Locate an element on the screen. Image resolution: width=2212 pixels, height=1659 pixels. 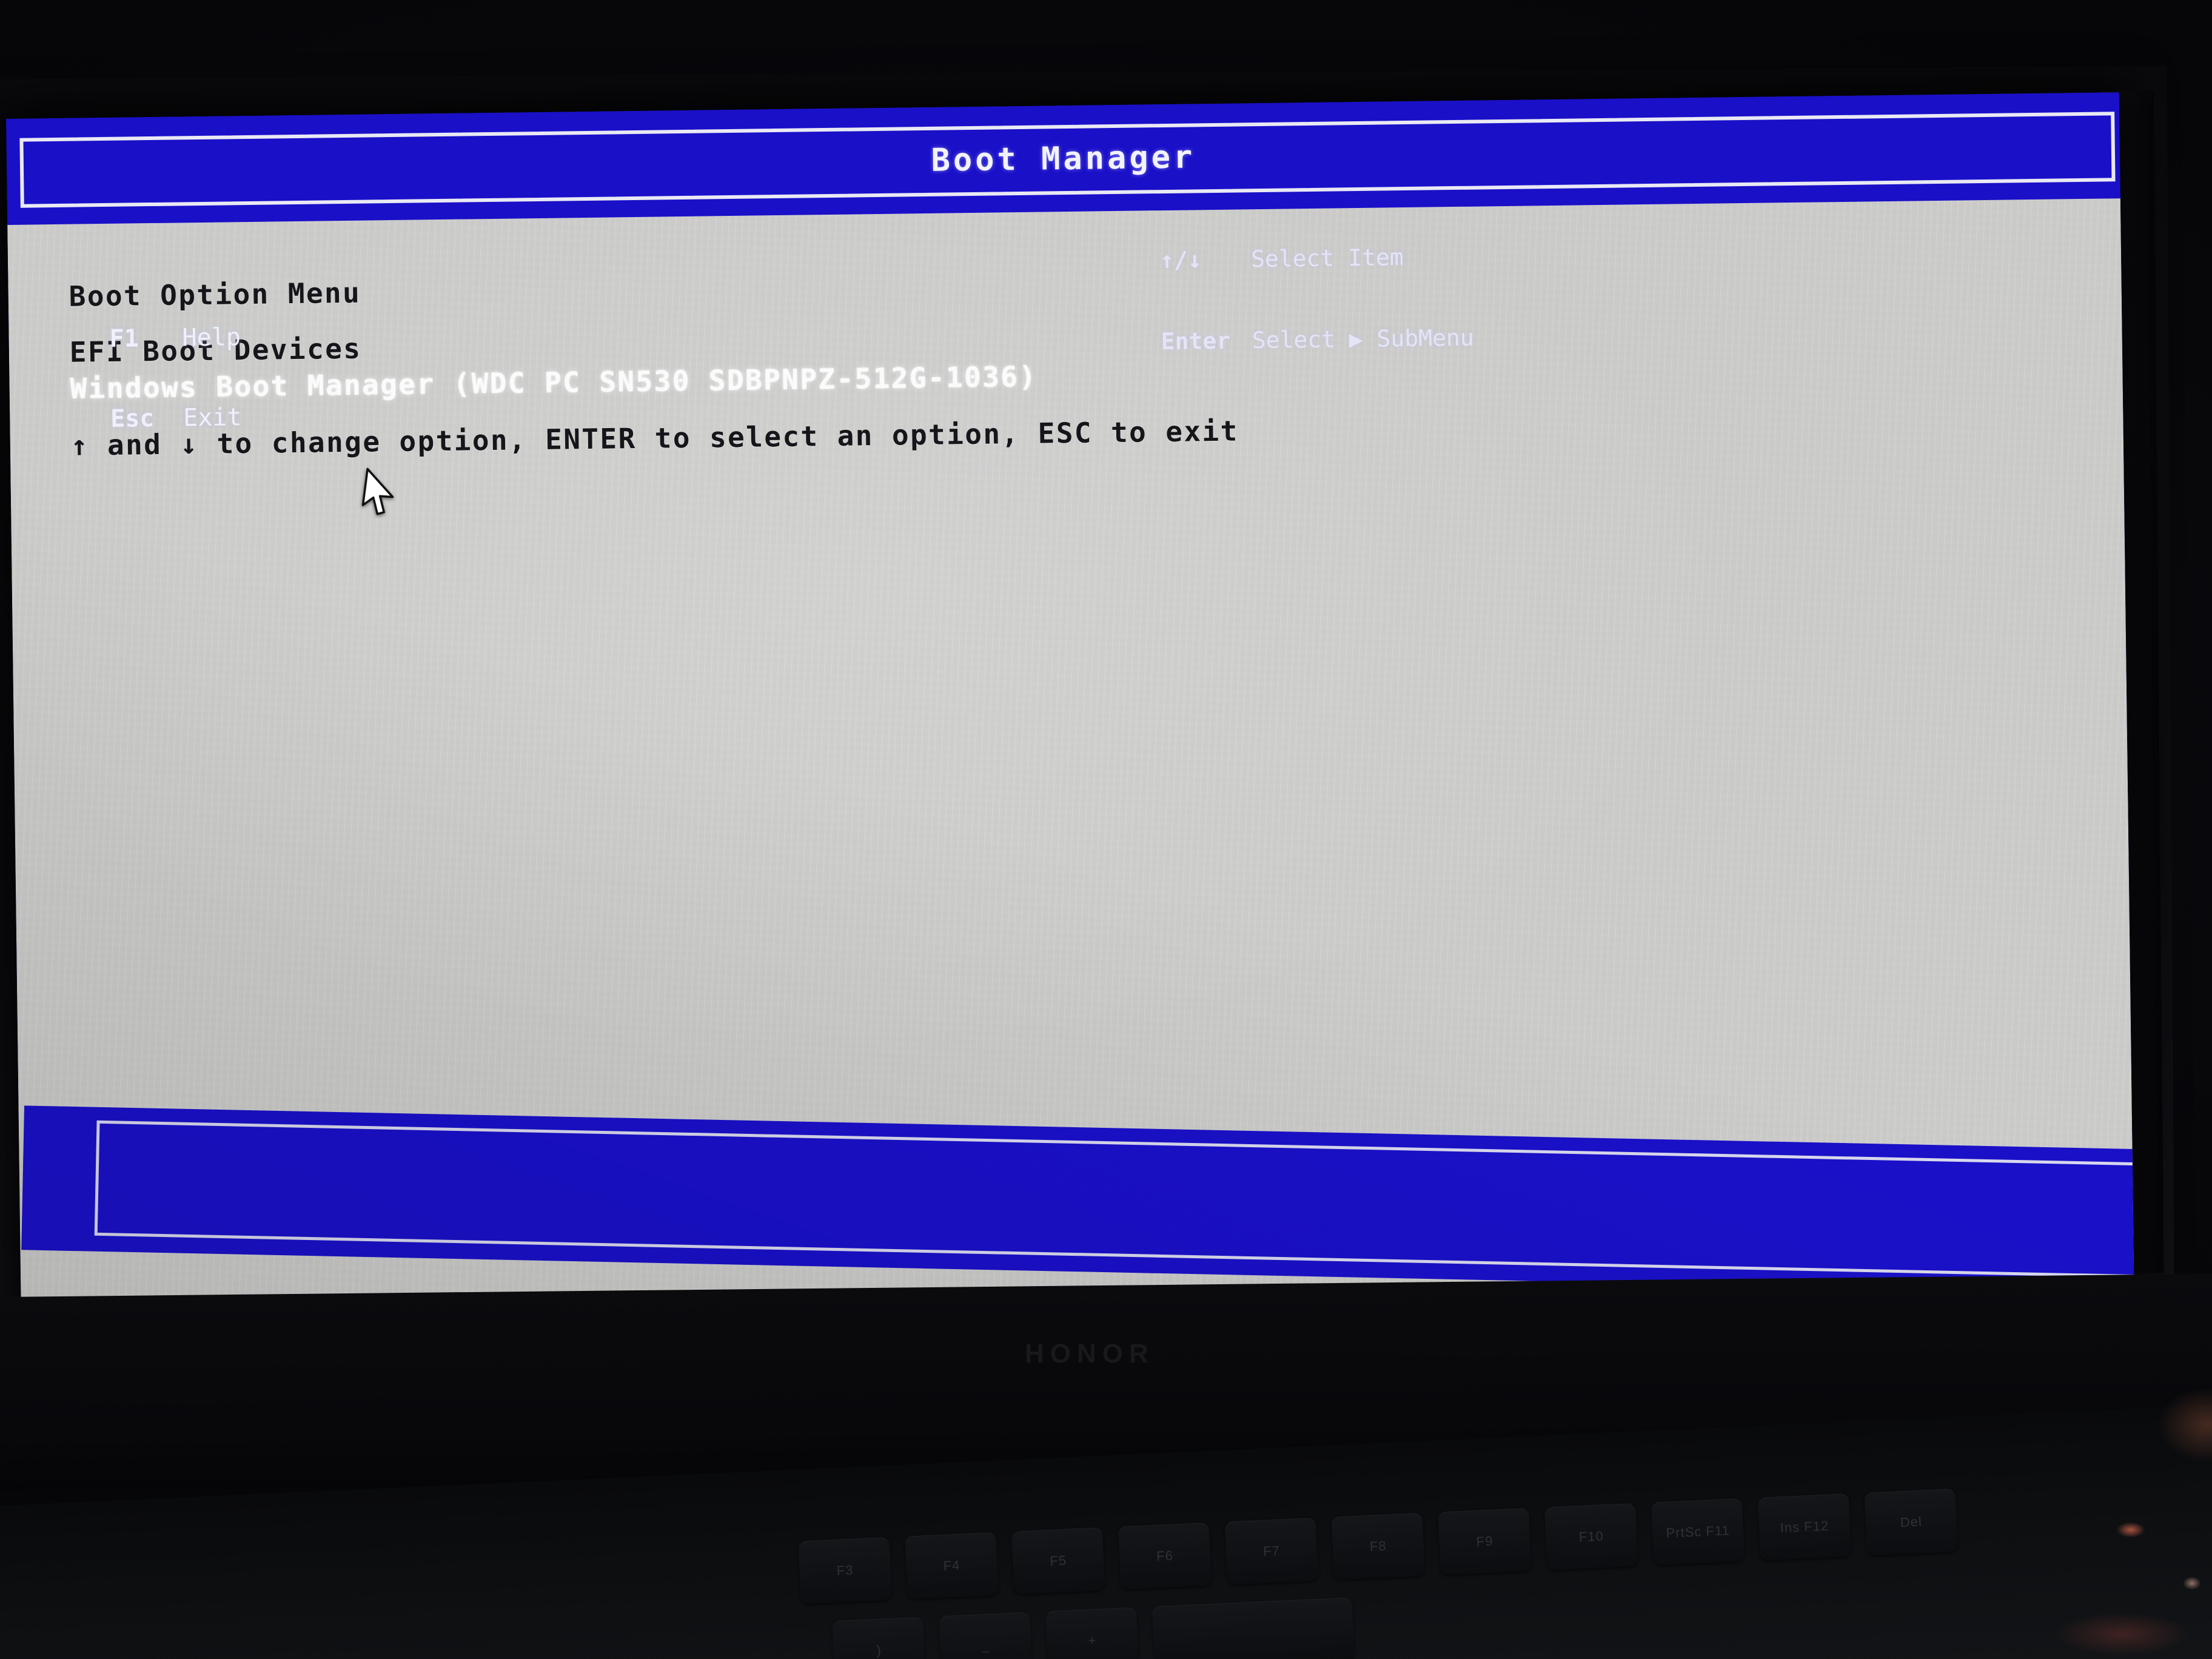
key-f5: F5 is located at coordinates (1058, 1561).